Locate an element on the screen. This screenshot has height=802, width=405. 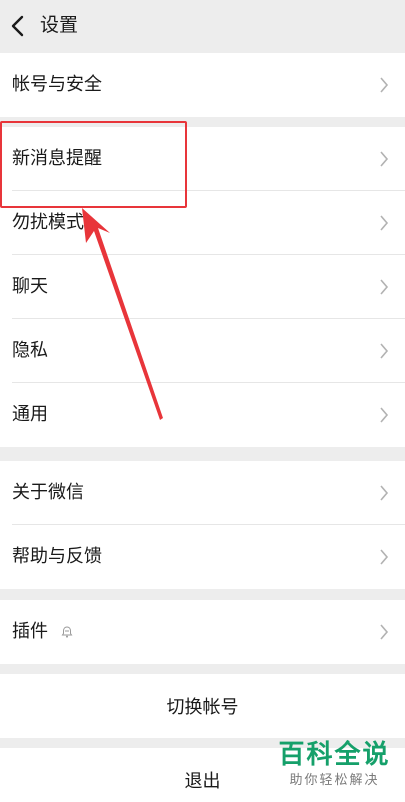
general-item: 通用 is located at coordinates (202, 415).